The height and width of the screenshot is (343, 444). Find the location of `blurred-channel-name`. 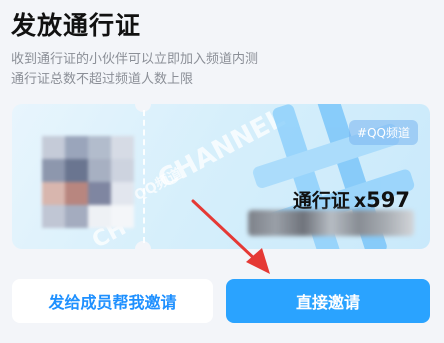

blurred-channel-name is located at coordinates (331, 223).